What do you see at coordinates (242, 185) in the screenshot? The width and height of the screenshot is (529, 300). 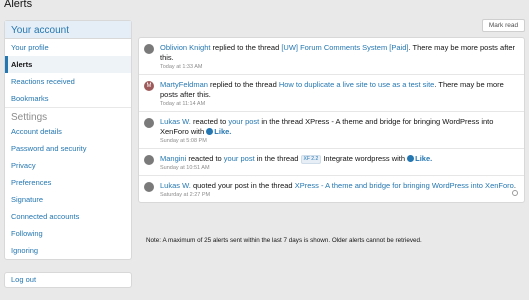 I see `alert-text-part: quoted your post in the thread` at bounding box center [242, 185].